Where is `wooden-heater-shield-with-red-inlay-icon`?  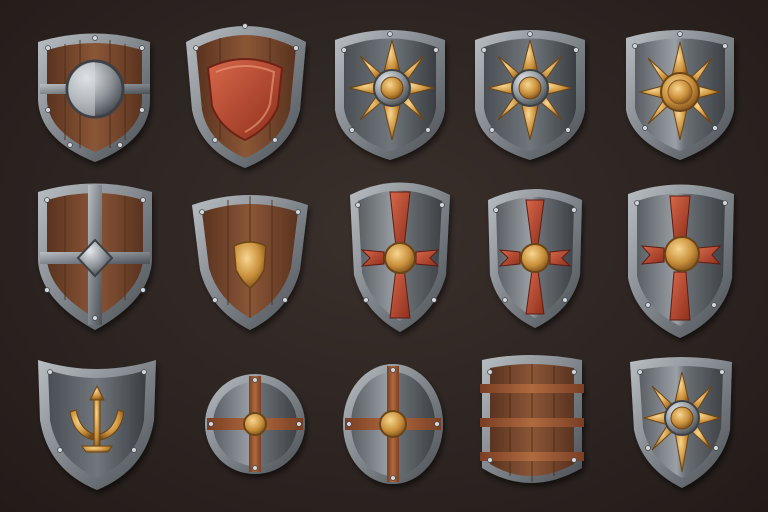 wooden-heater-shield-with-red-inlay-icon is located at coordinates (246, 97).